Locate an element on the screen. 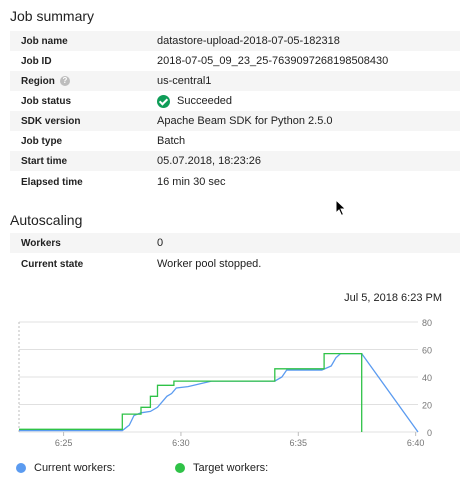 The image size is (460, 490). current-state-key: Current state is located at coordinates (52, 264).